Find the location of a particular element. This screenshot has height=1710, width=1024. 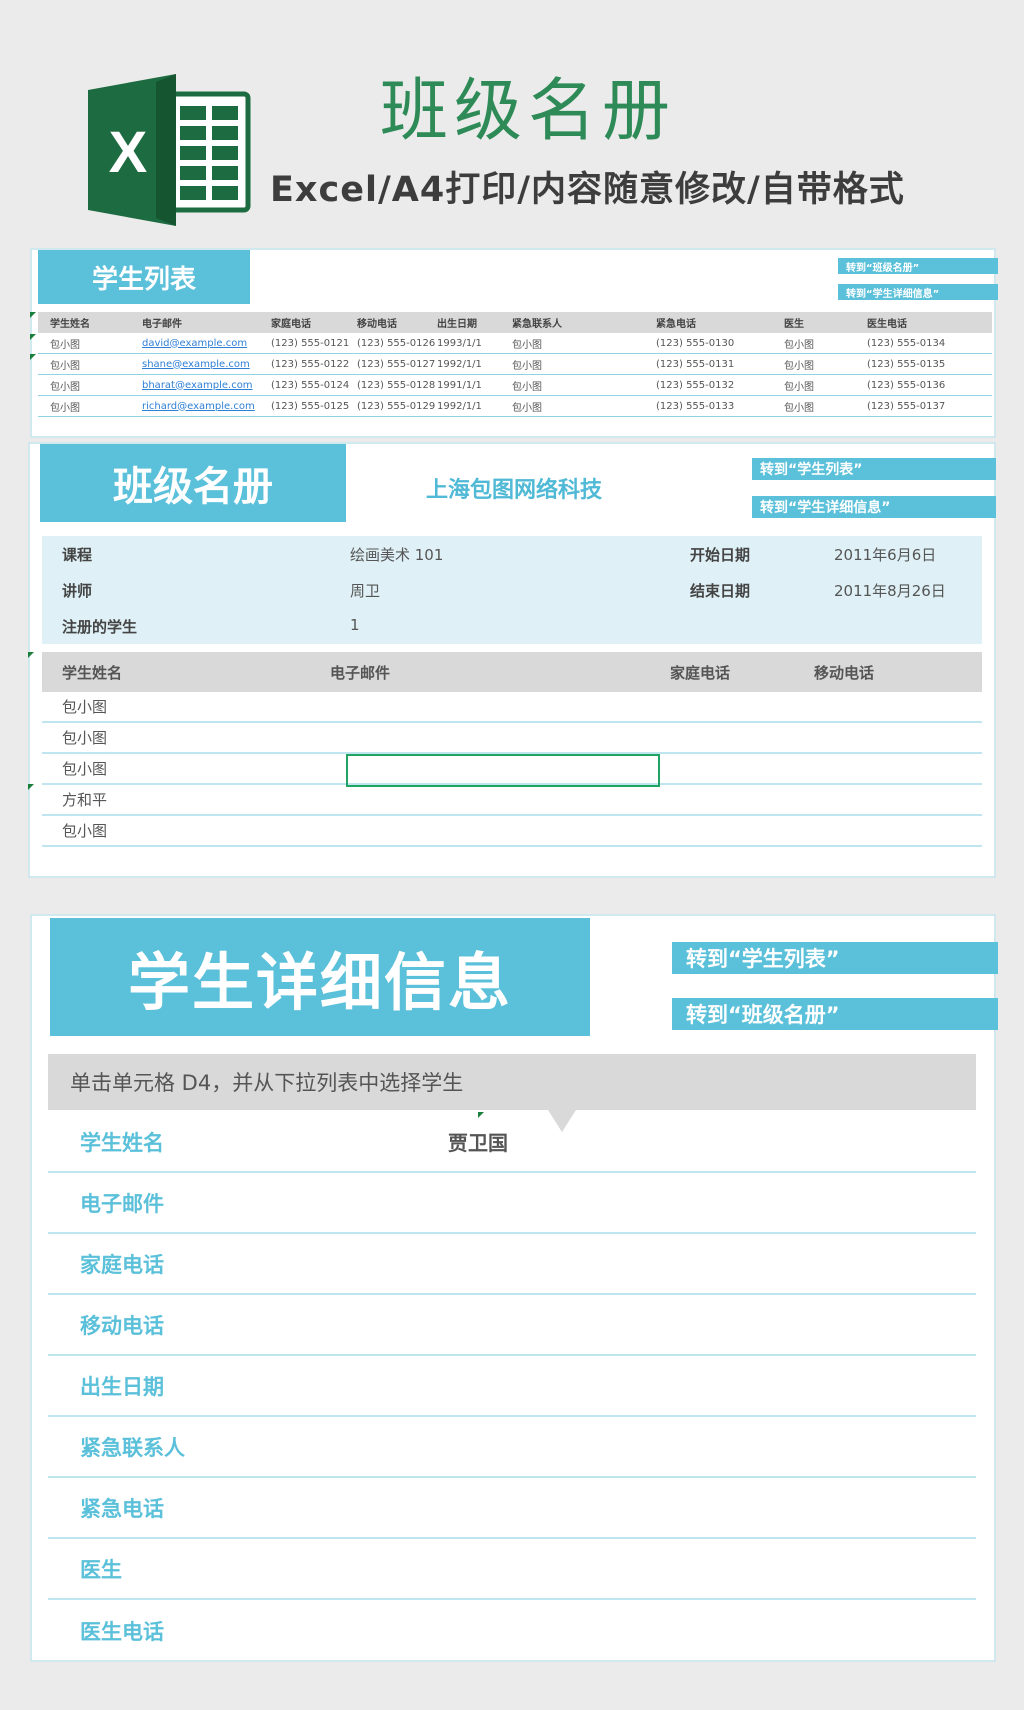

table-header-row: 学生姓名 电子邮件 家庭电话 移动电话 is located at coordinates (512, 672).